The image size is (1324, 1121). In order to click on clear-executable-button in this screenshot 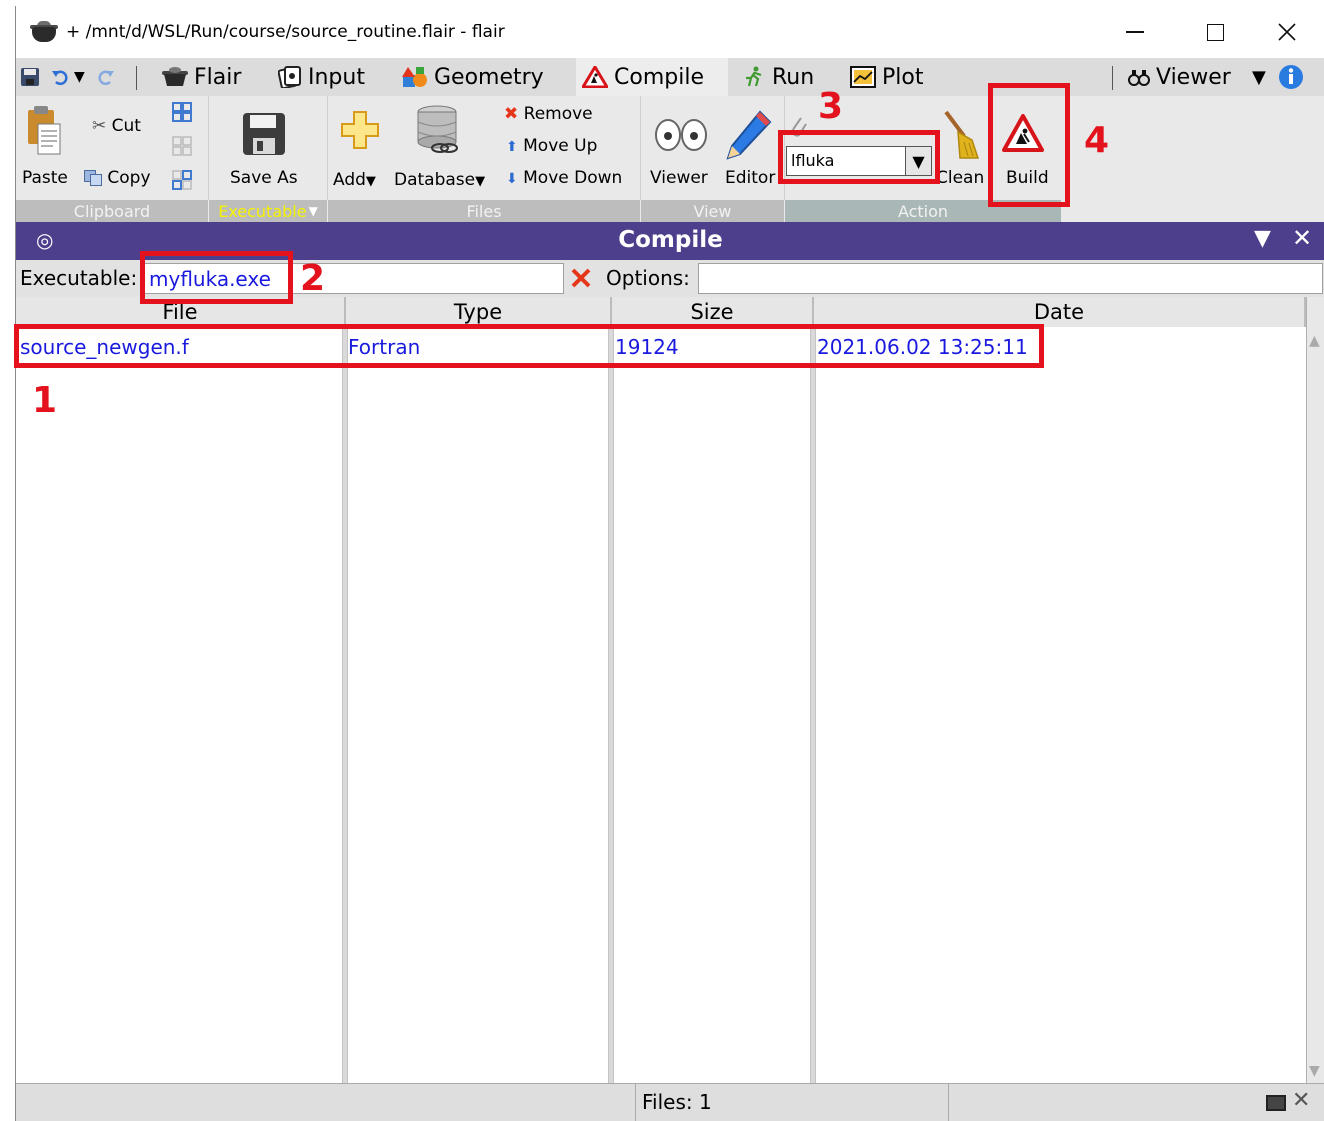, I will do `click(581, 278)`.